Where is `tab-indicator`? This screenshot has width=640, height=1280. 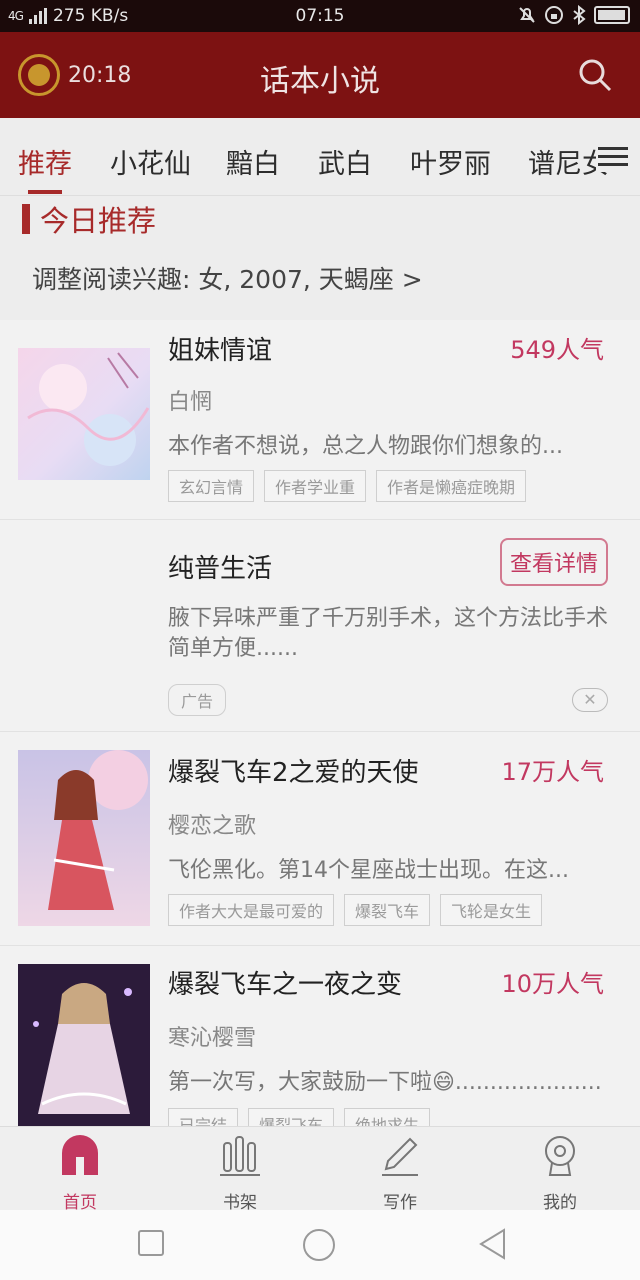
tab-indicator is located at coordinates (45, 192).